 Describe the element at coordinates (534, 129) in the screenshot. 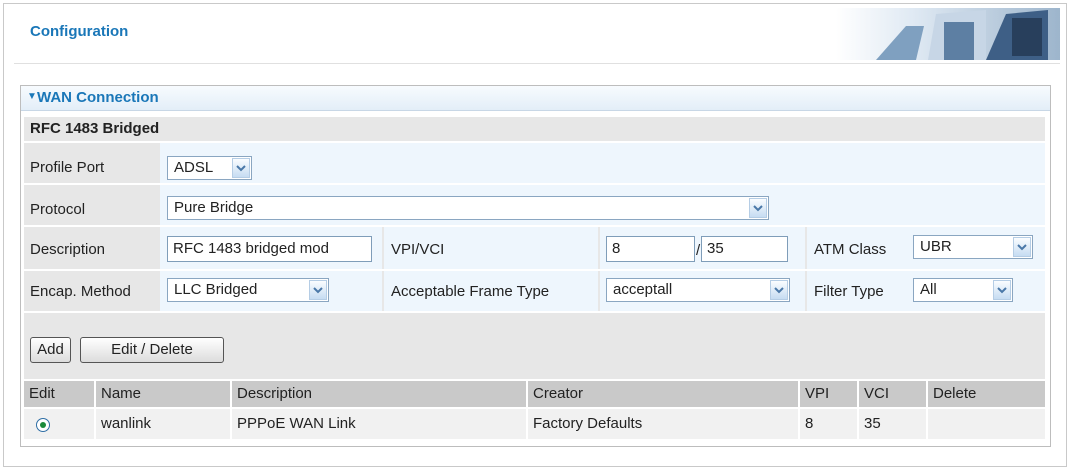

I see `subtitle-band` at that location.